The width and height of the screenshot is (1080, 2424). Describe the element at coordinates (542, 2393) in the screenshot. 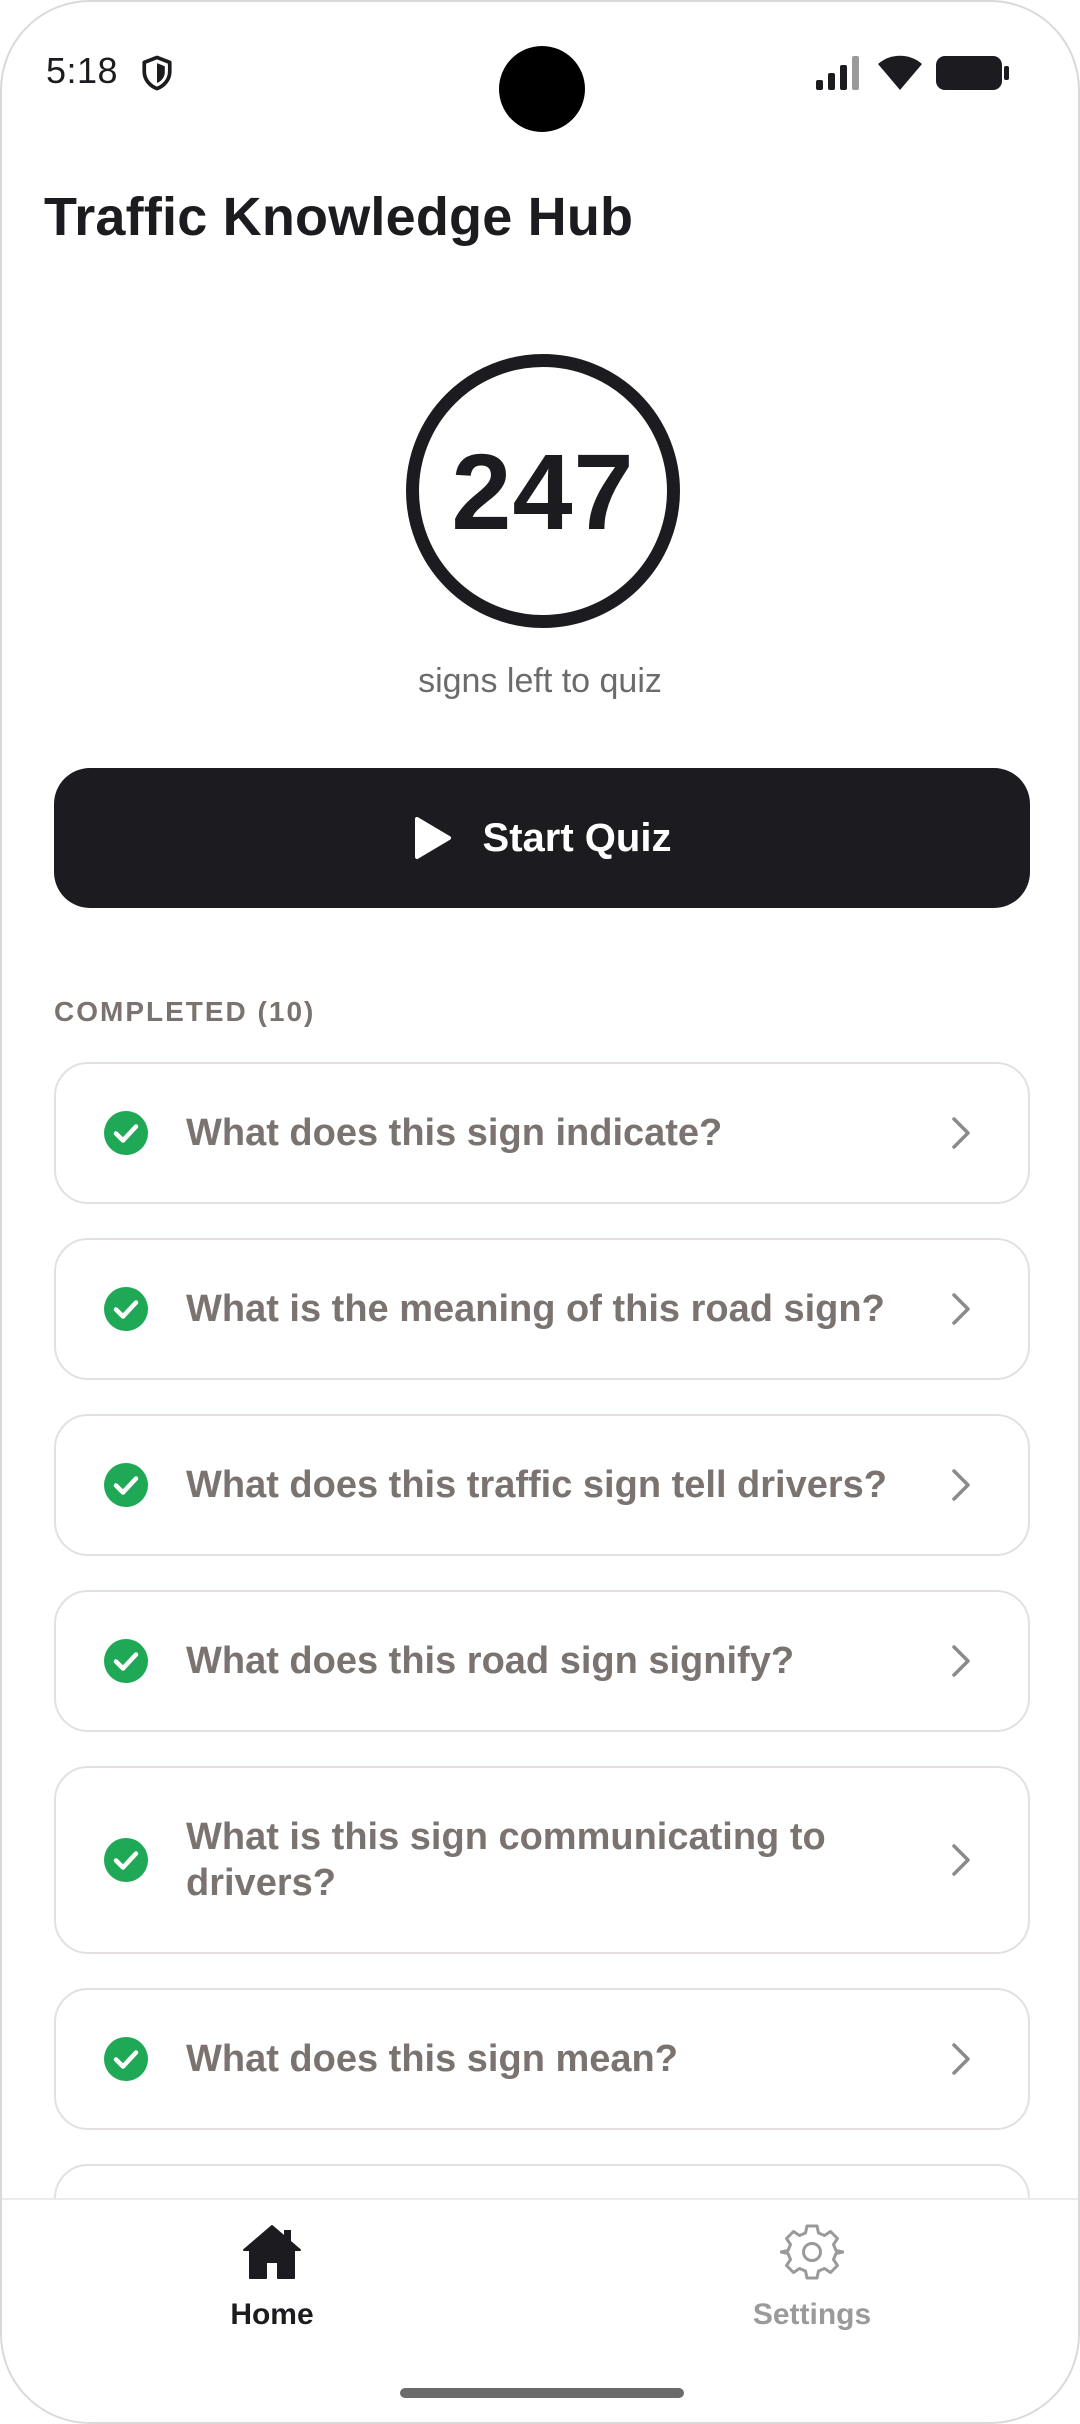

I see `home-indicator` at that location.